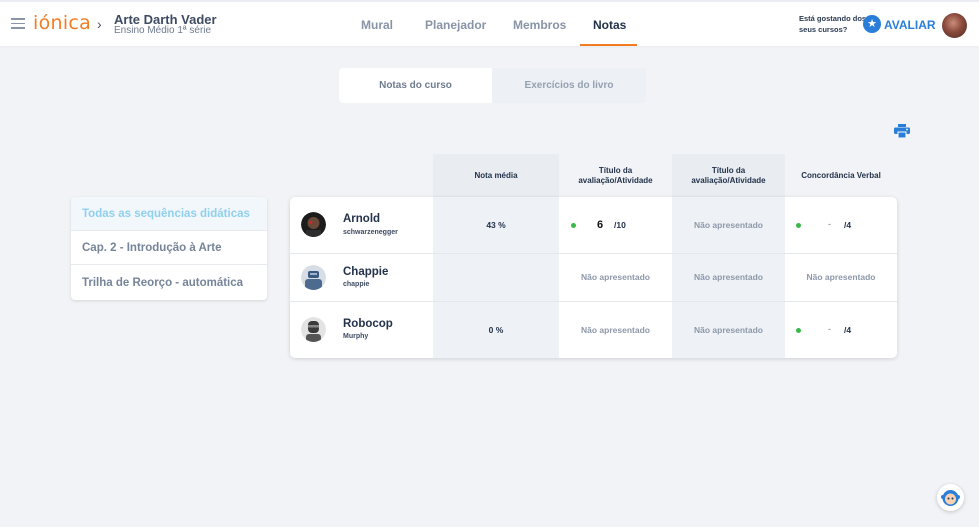 Image resolution: width=979 pixels, height=527 pixels. I want to click on avaliar-button: AVALIAR, so click(910, 25).